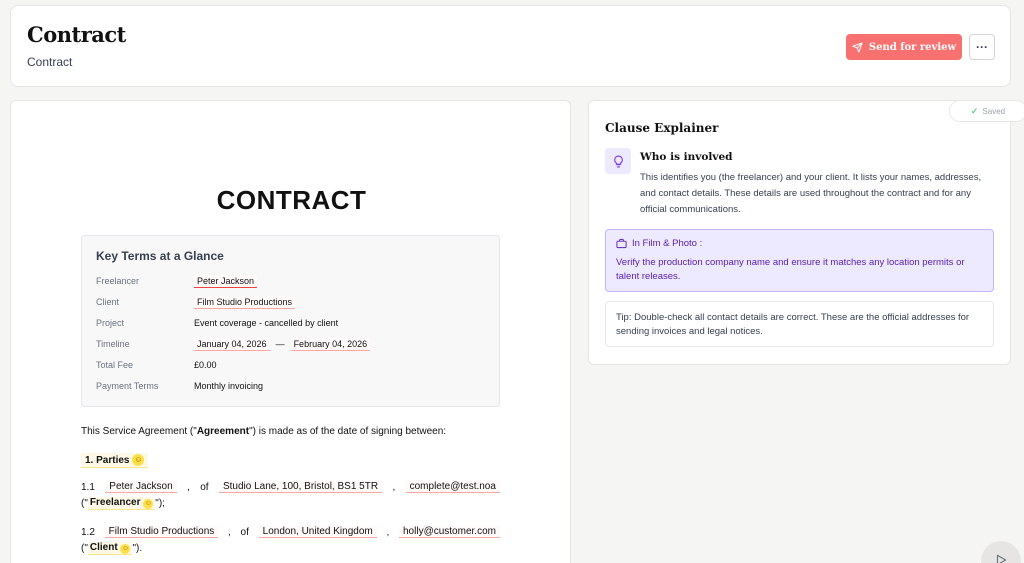 This screenshot has height=563, width=1024. Describe the element at coordinates (449, 532) in the screenshot. I see `client-email-field: holly@customer.com` at that location.